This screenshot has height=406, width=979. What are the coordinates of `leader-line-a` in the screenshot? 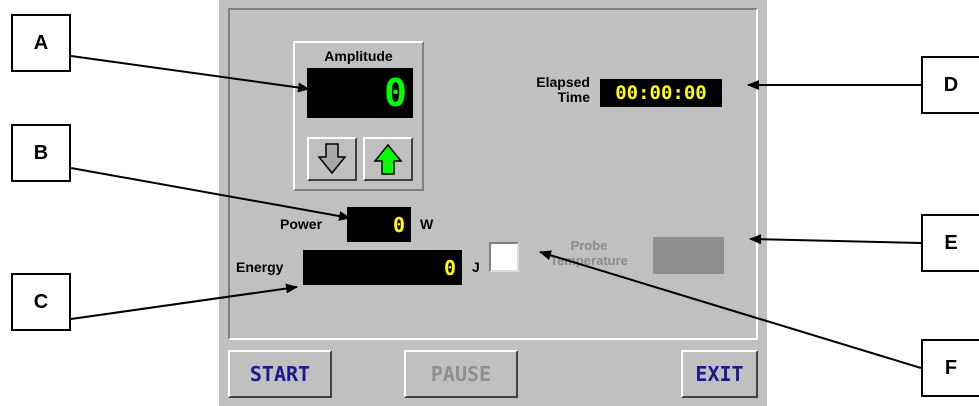 It's located at (190, 74).